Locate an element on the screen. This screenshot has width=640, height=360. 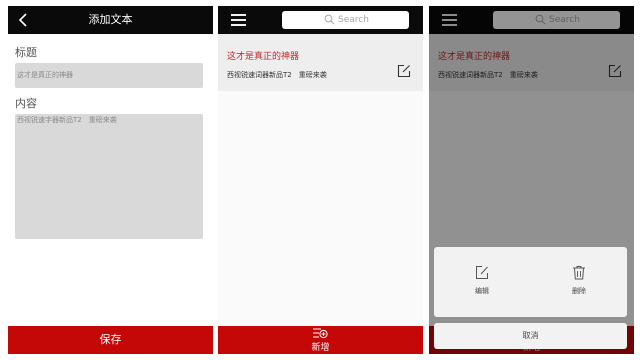
action-sheet: 编辑 删除 is located at coordinates (530, 282).